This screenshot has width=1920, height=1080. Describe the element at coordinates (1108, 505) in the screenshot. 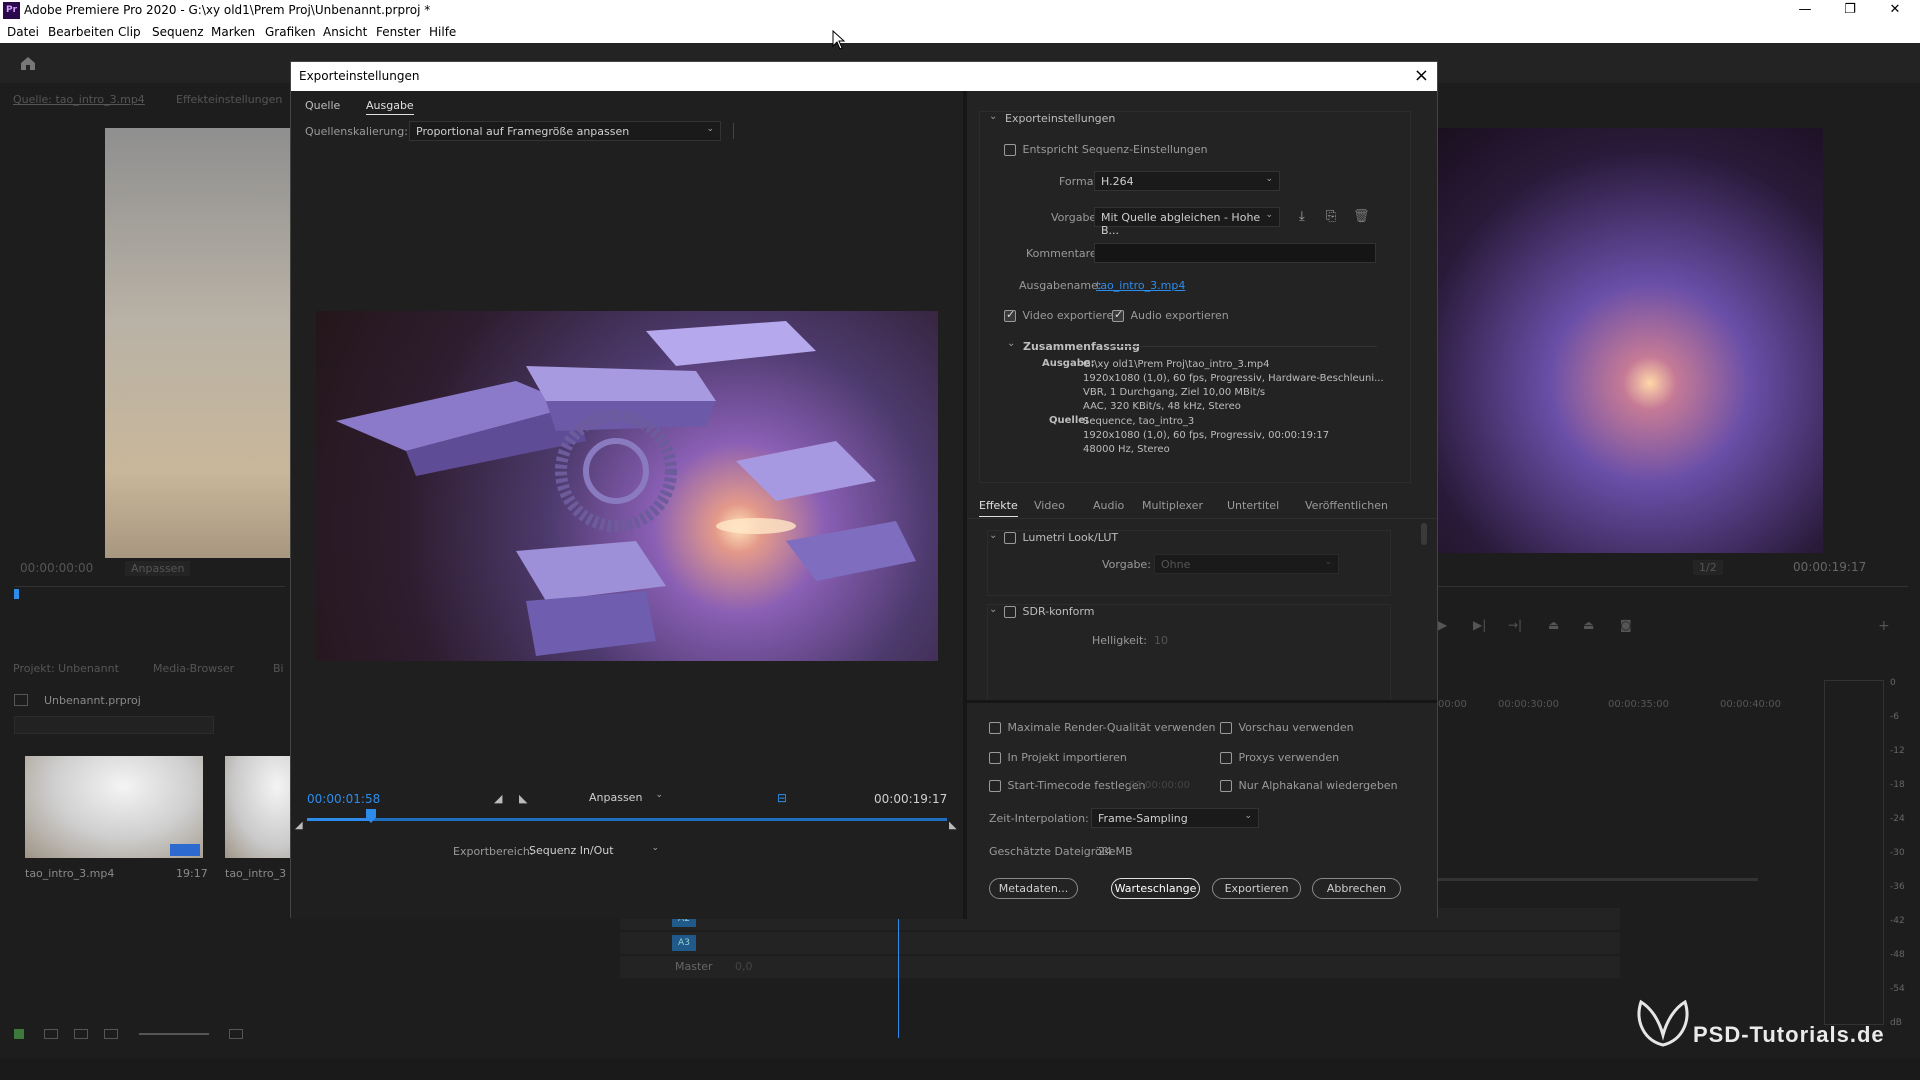

I see `tab-audio: Audio` at that location.